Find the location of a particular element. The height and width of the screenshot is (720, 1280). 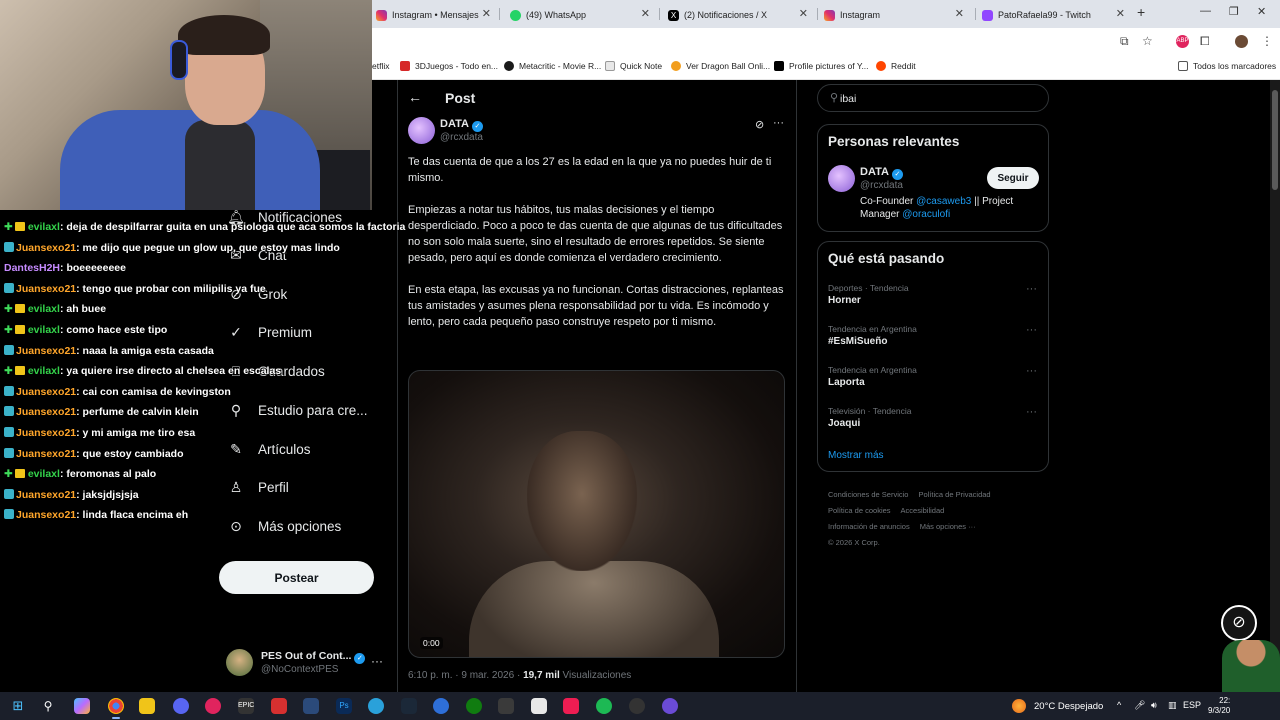

battlenet-icon is located at coordinates (441, 706).